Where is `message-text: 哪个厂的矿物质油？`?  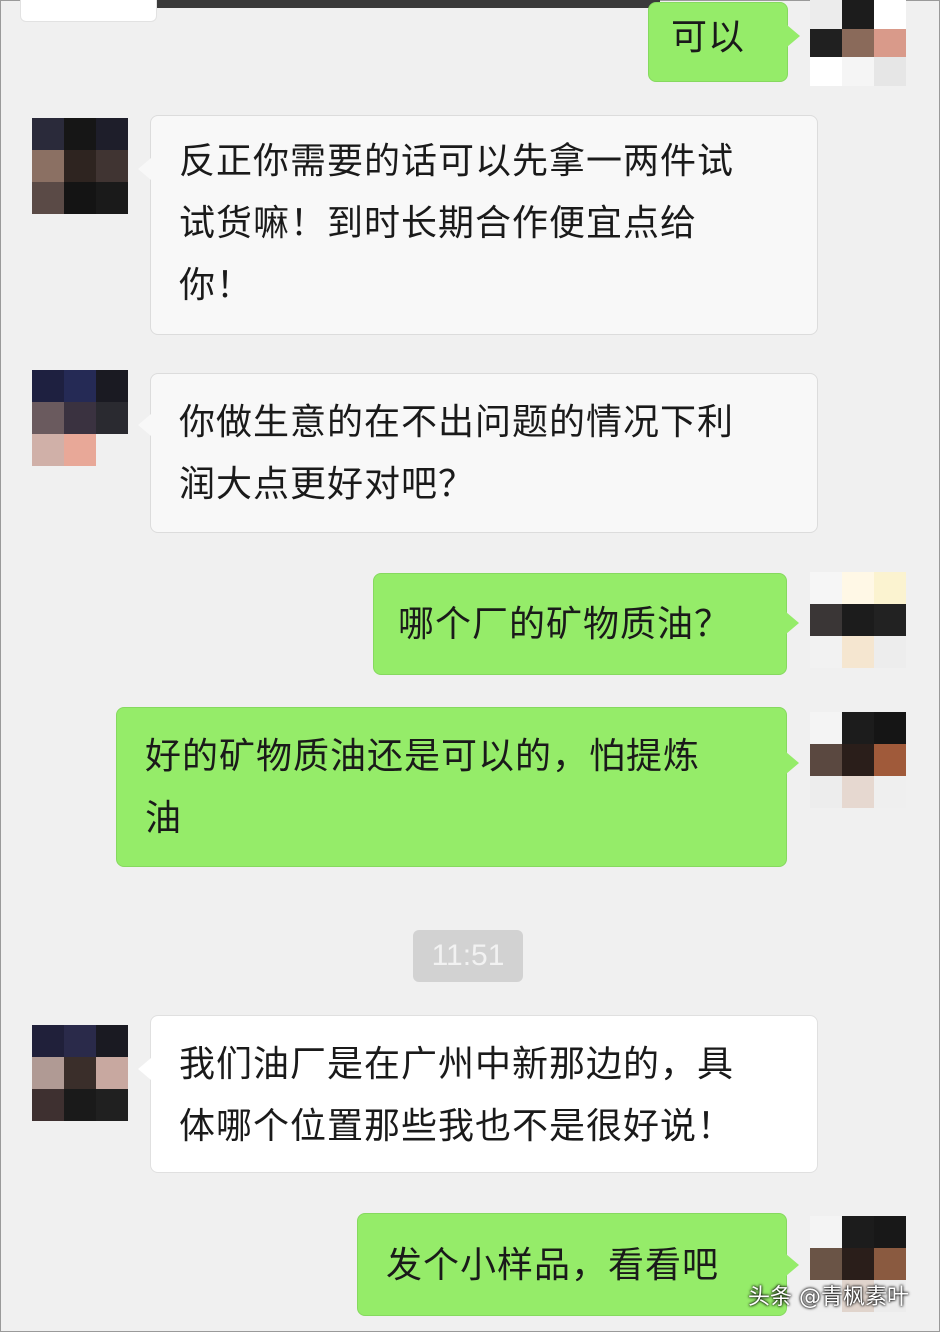
message-text: 哪个厂的矿物质油？ is located at coordinates (565, 624).